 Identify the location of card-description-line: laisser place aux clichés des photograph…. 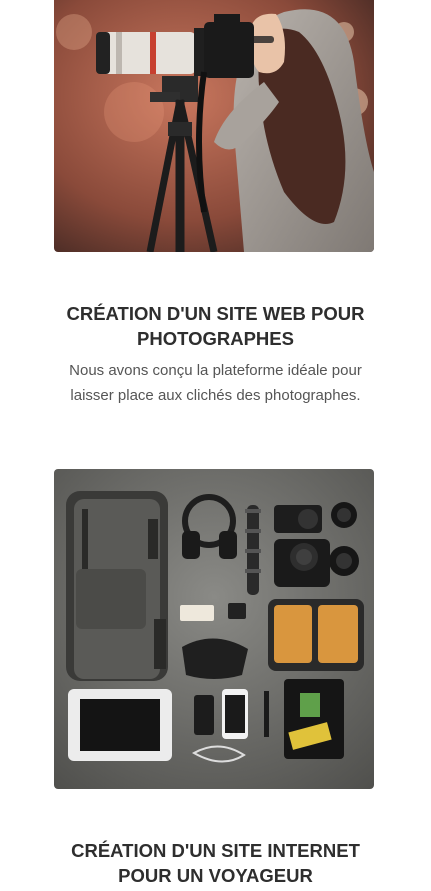
(215, 395).